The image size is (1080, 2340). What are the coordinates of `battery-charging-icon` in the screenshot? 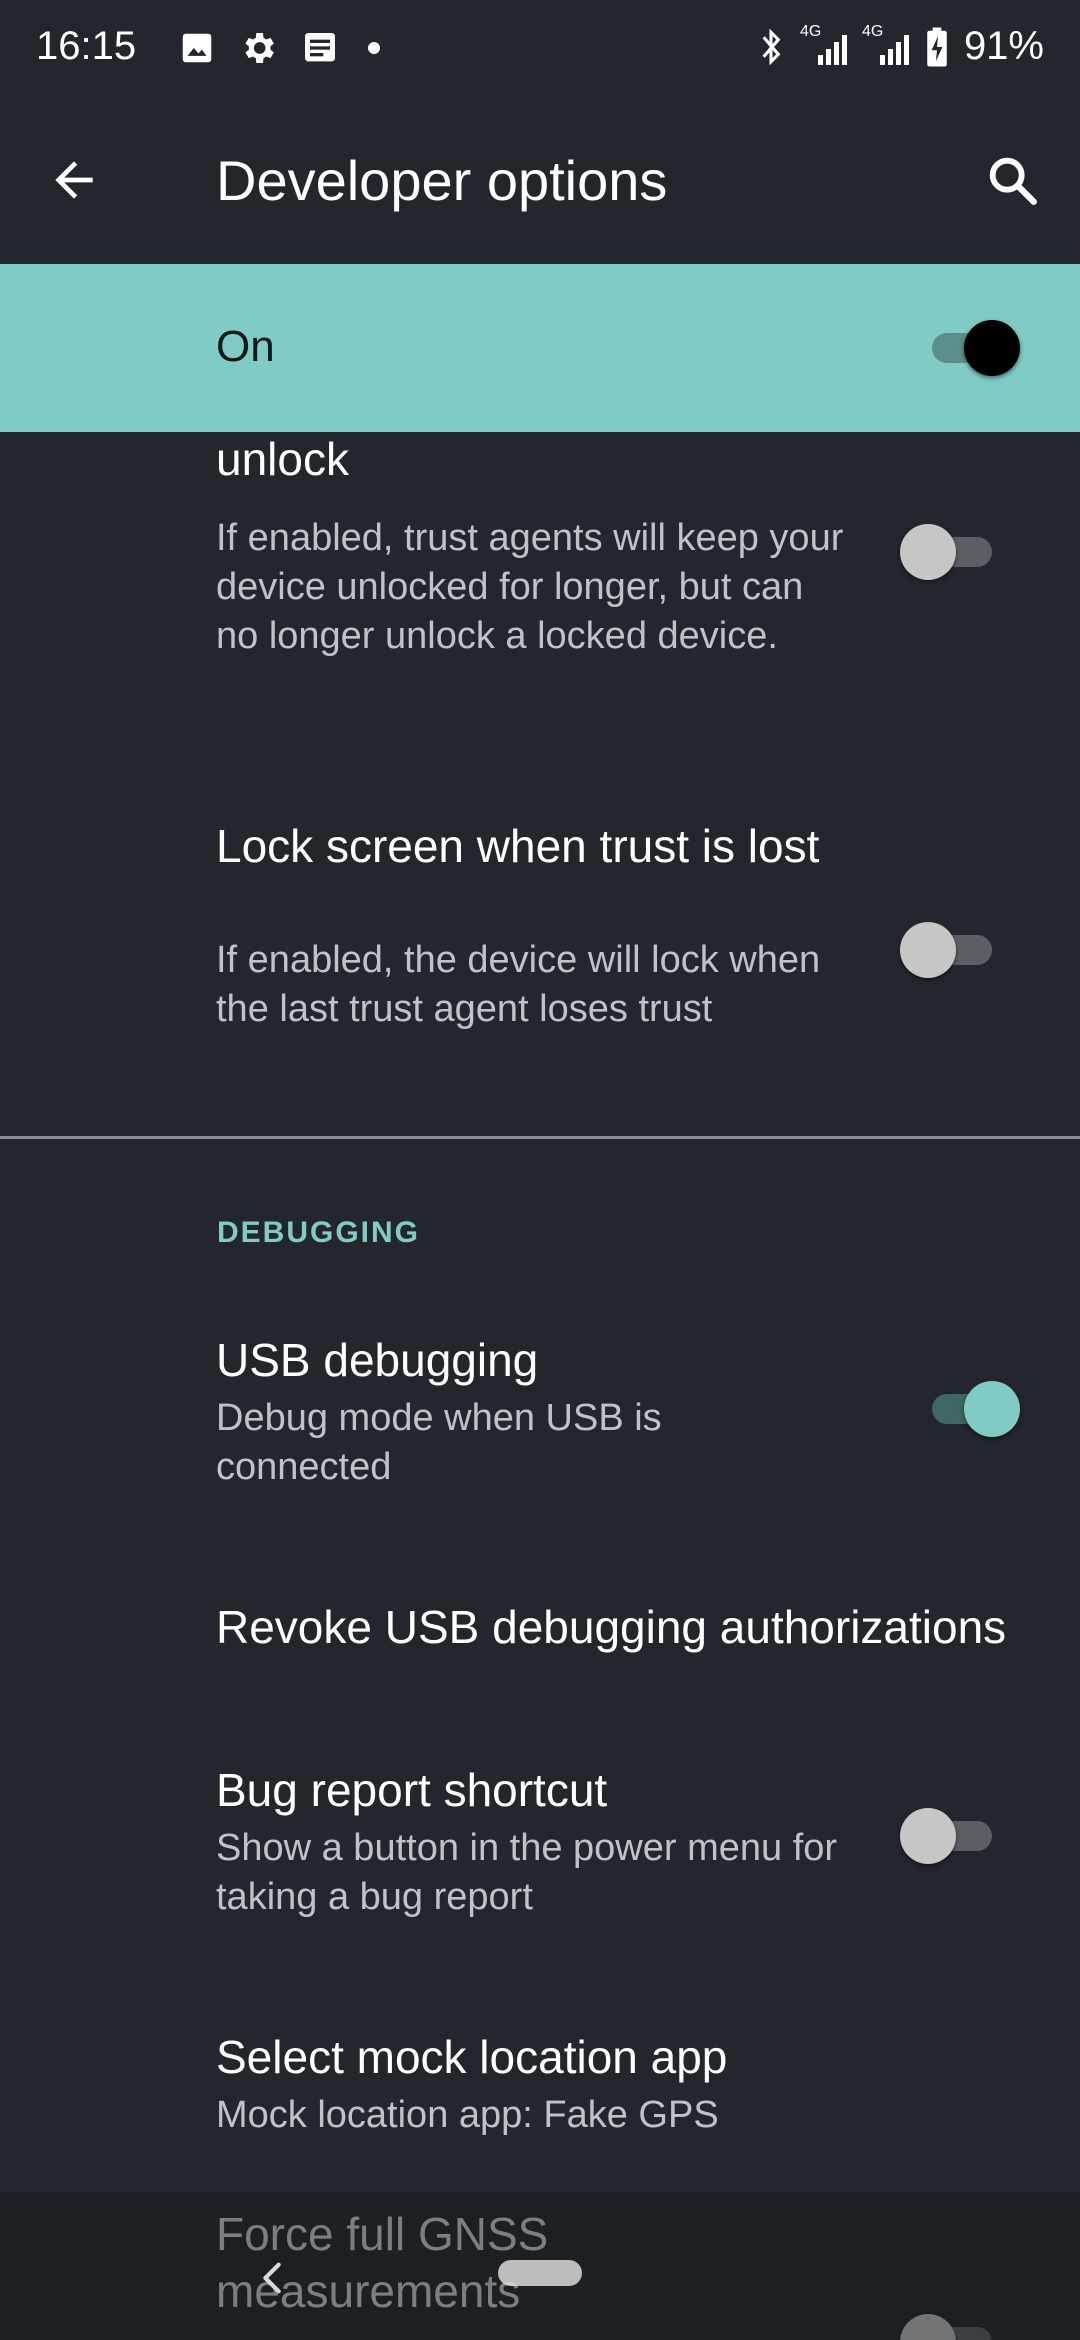 It's located at (937, 46).